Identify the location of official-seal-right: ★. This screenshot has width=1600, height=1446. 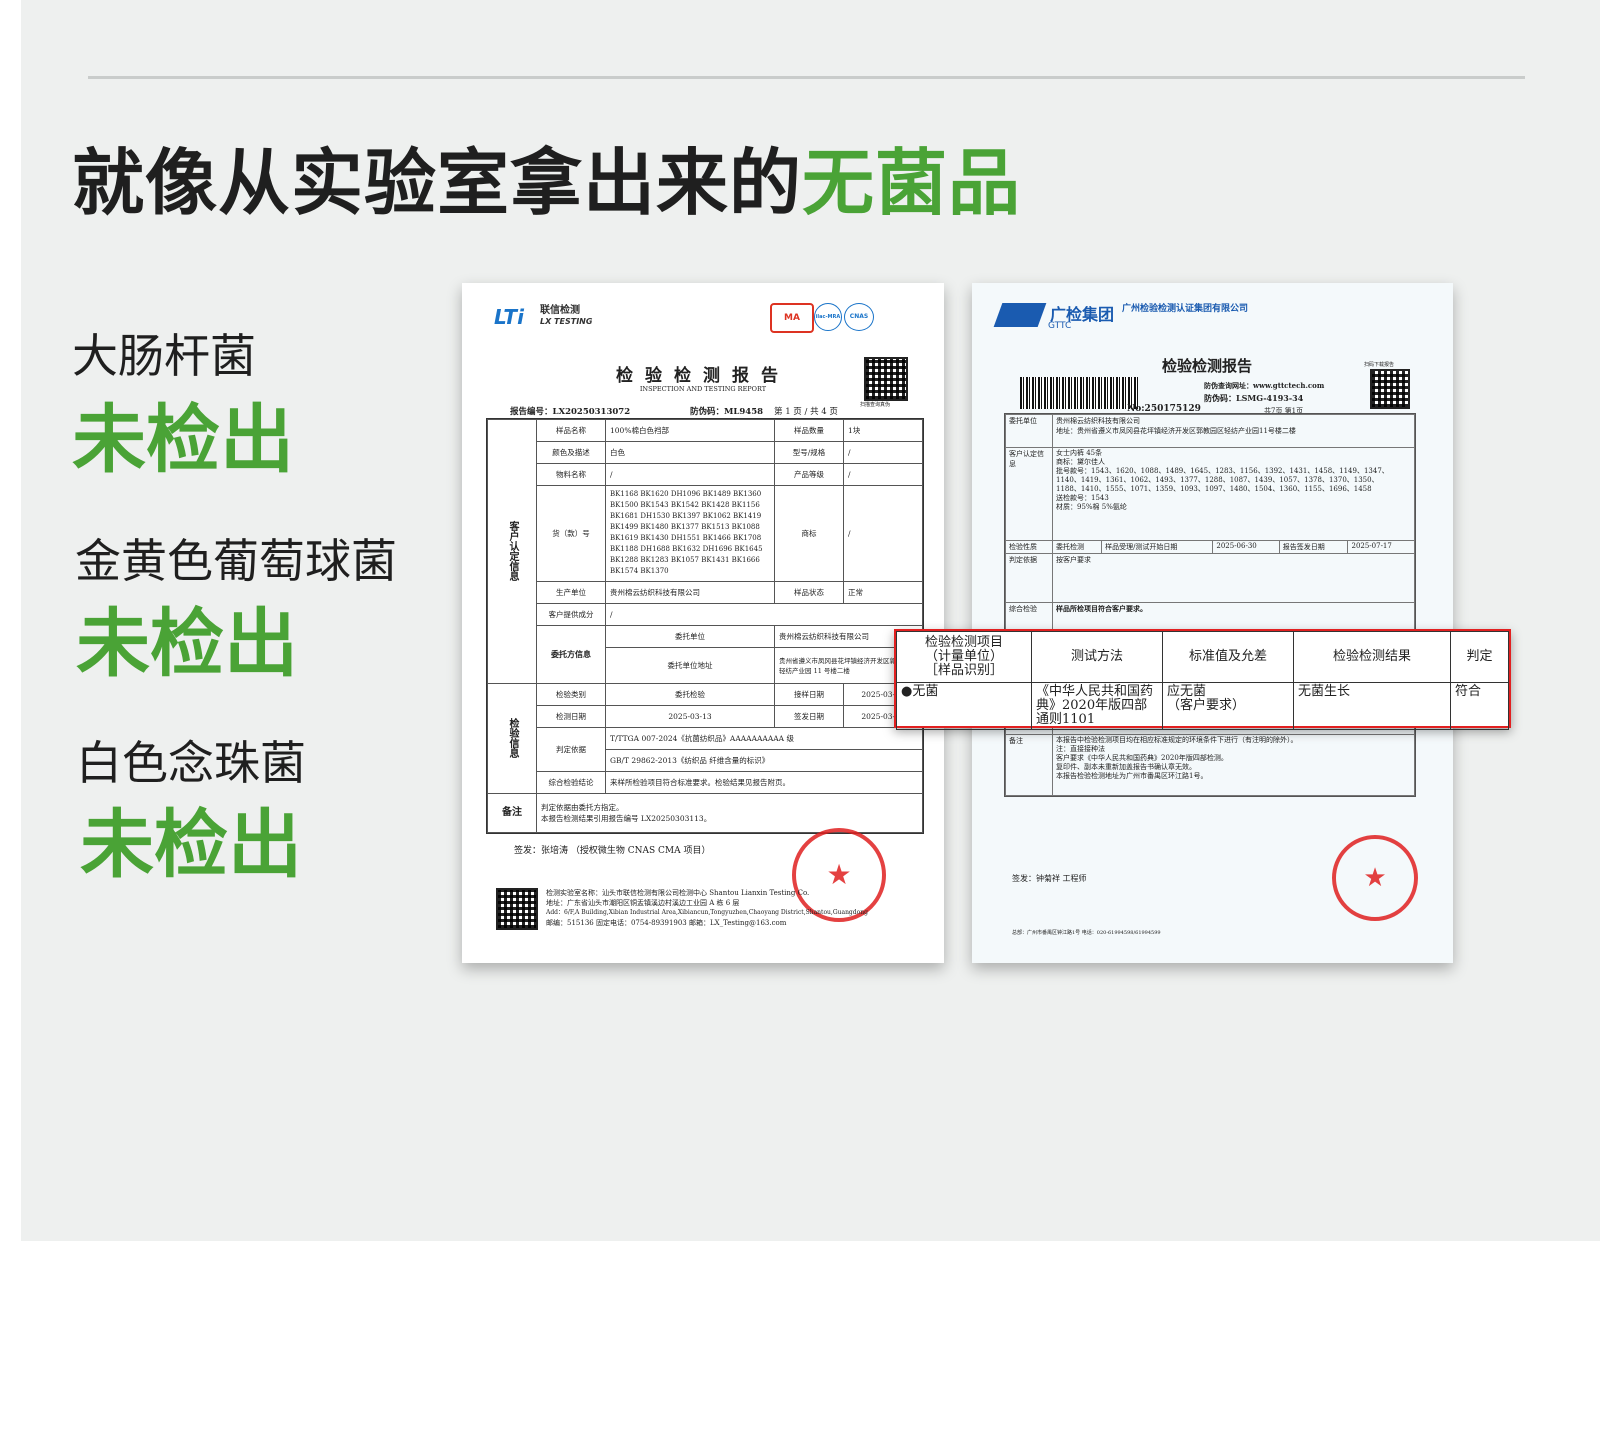
(1375, 878).